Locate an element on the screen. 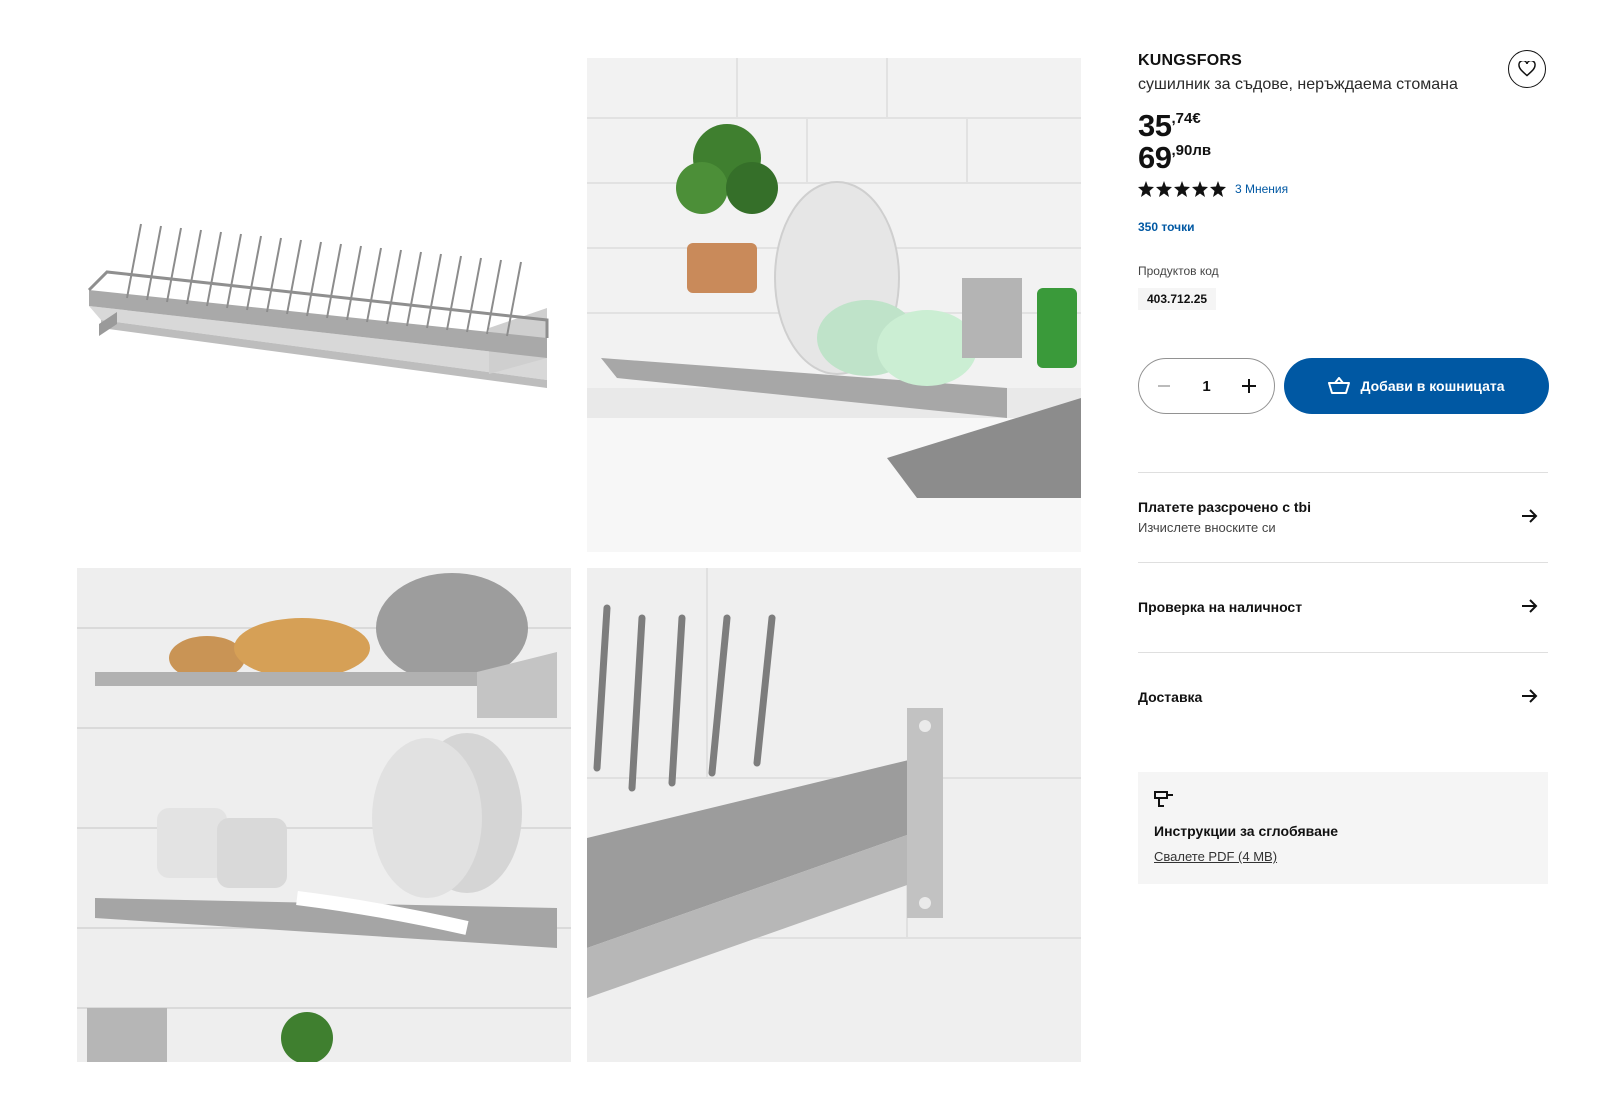 The height and width of the screenshot is (1107, 1607). product-image-closeup is located at coordinates (834, 815).